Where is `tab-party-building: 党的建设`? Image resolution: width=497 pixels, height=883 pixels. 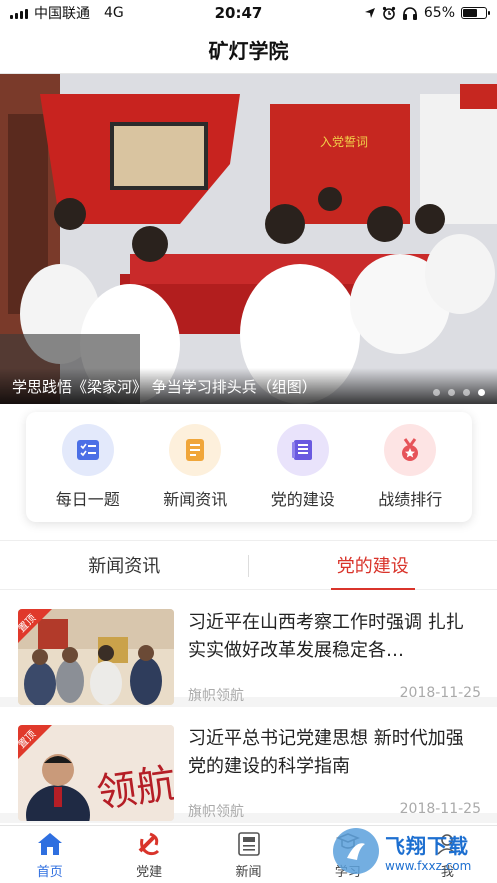
tab-party-building: 党的建设 is located at coordinates (373, 565).